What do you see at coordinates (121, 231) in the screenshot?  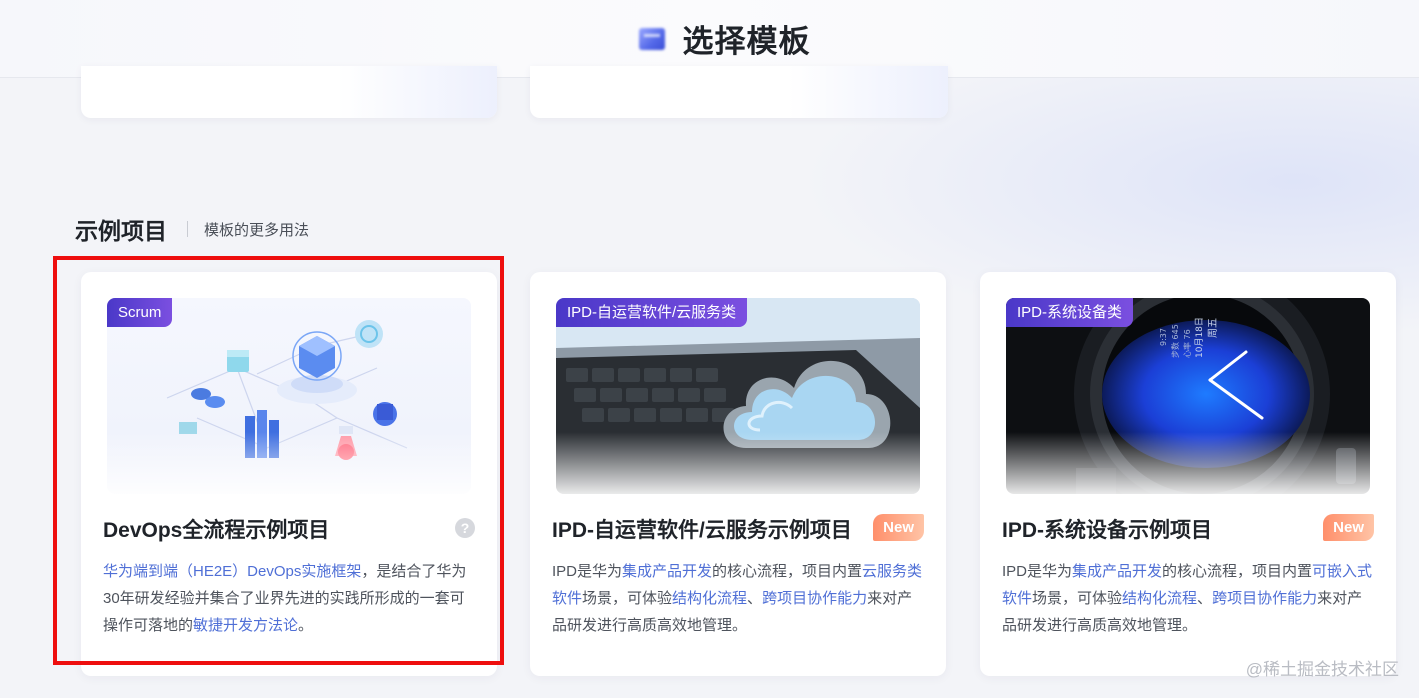 I see `section-title: 示例项目` at bounding box center [121, 231].